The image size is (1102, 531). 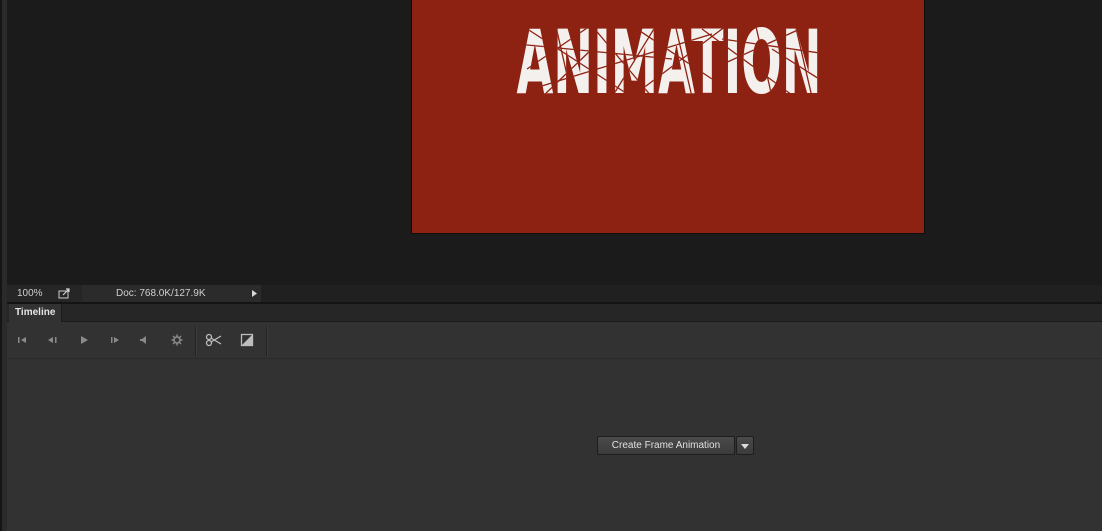 I want to click on chevron-down-icon, so click(x=745, y=446).